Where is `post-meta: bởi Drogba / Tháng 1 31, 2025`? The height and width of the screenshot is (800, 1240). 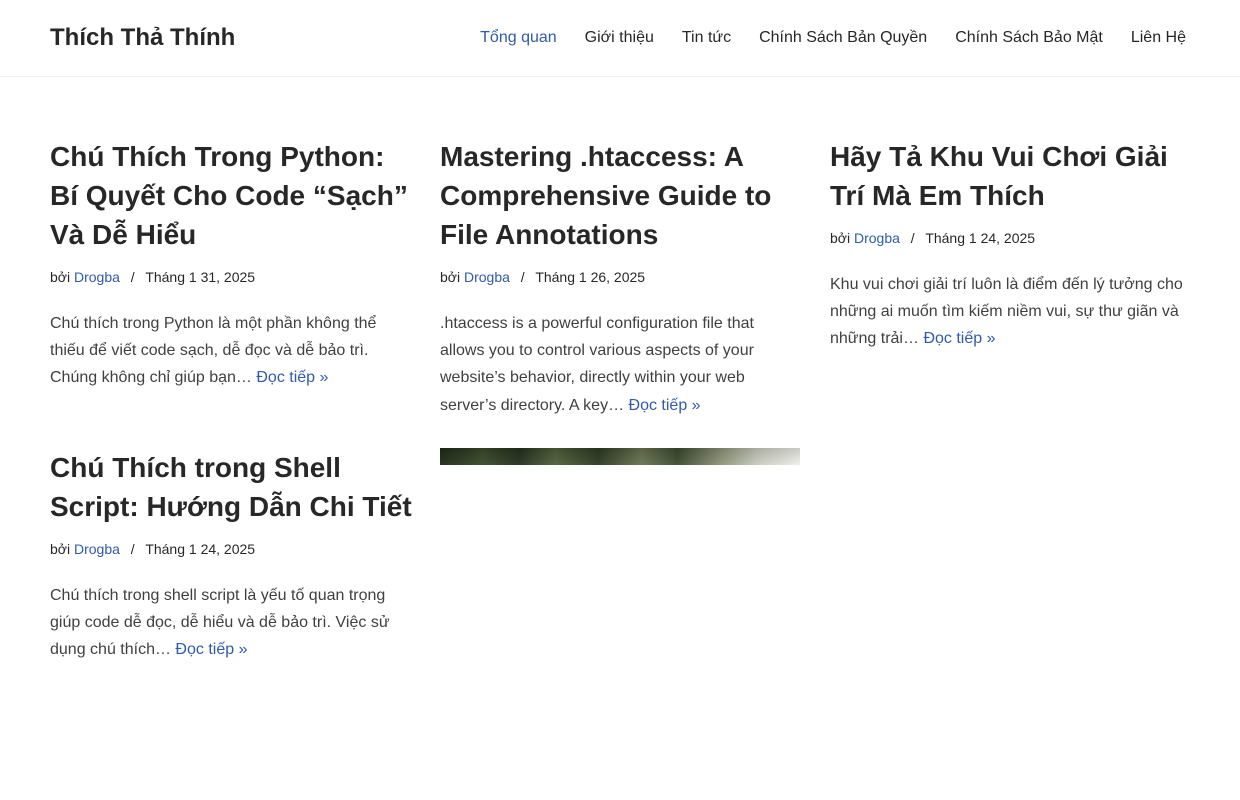
post-meta: bởi Drogba / Tháng 1 31, 2025 is located at coordinates (231, 277).